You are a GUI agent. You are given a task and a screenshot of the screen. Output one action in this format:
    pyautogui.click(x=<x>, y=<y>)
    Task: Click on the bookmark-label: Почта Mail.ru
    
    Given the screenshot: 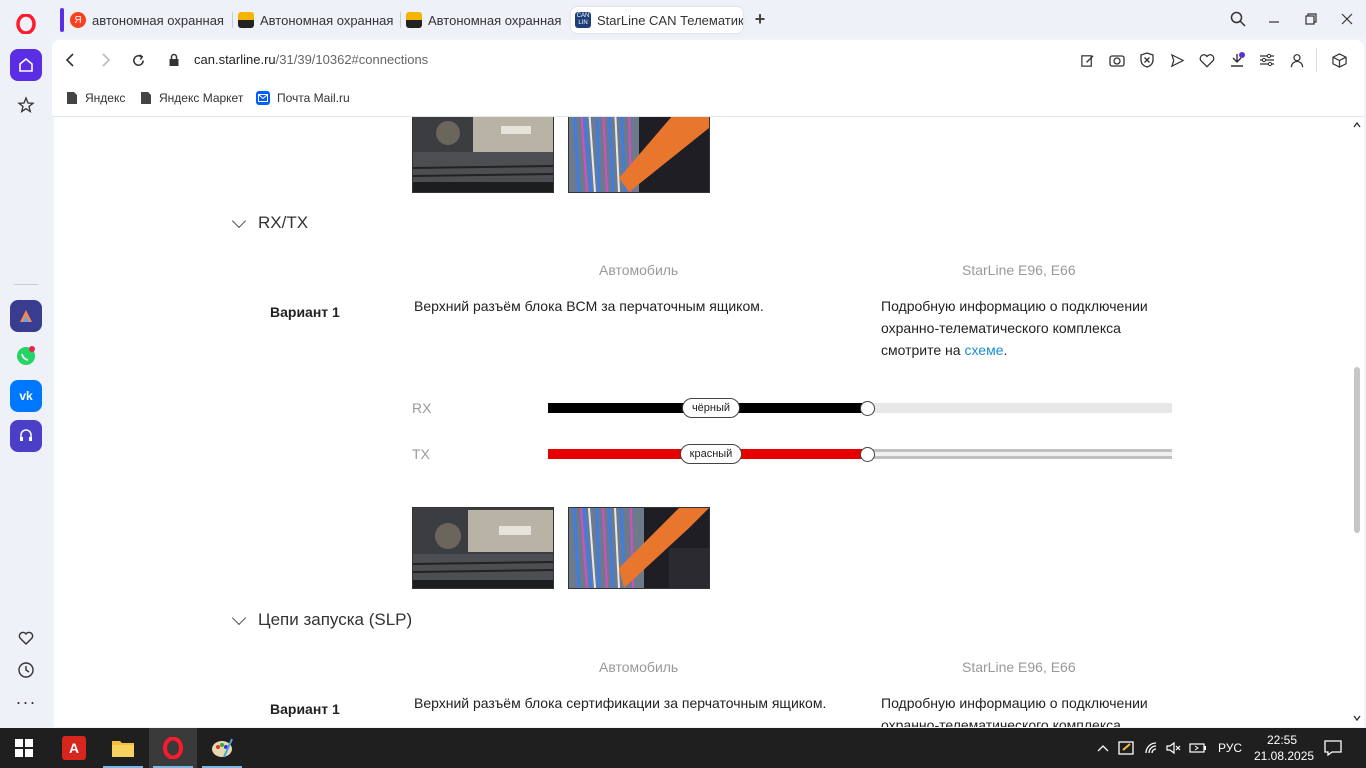 What is the action you would take?
    pyautogui.click(x=313, y=98)
    